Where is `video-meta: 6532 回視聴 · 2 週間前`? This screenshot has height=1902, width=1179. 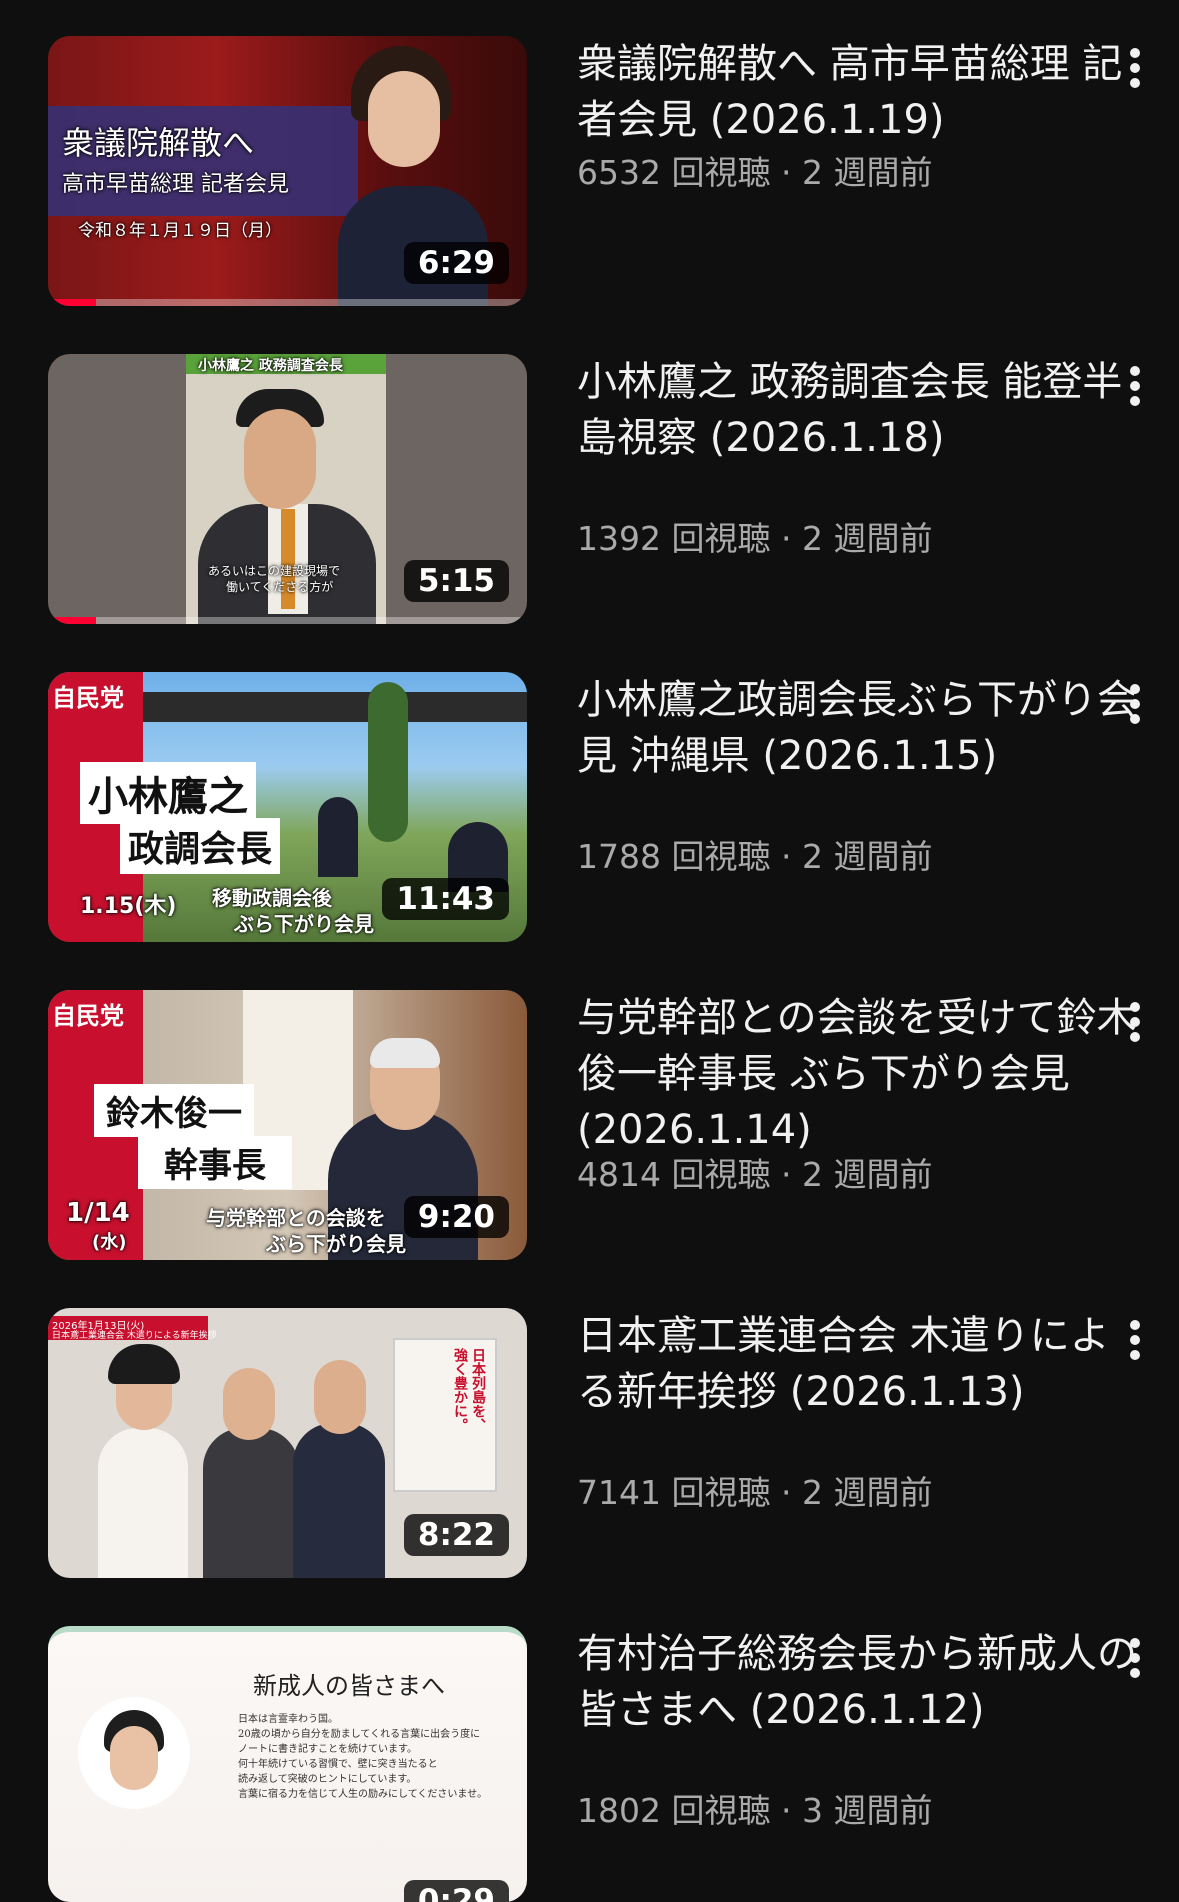
video-meta: 6532 回視聴 · 2 週間前 is located at coordinates (857, 173).